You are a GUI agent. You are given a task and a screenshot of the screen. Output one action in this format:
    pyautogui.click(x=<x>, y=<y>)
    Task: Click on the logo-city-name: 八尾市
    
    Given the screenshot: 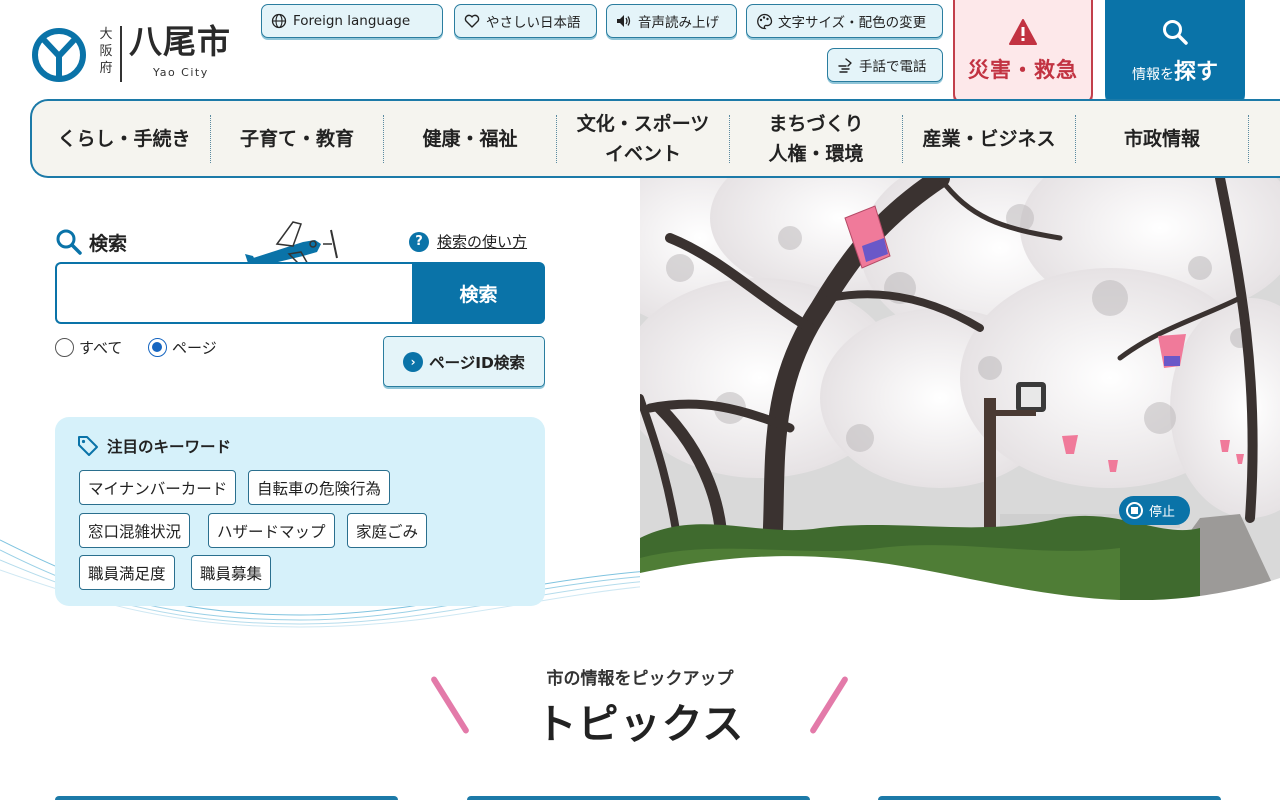 What is the action you would take?
    pyautogui.click(x=180, y=41)
    